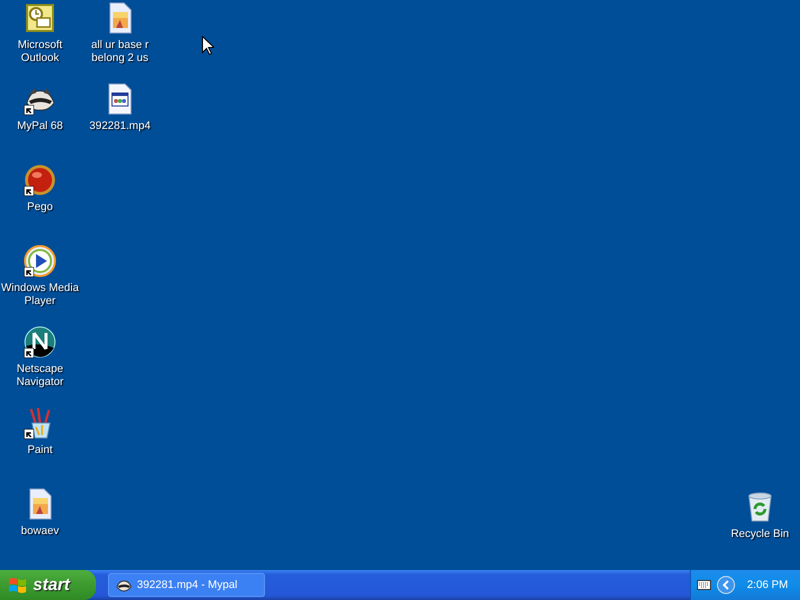  I want to click on icon-label: Paint, so click(40, 450).